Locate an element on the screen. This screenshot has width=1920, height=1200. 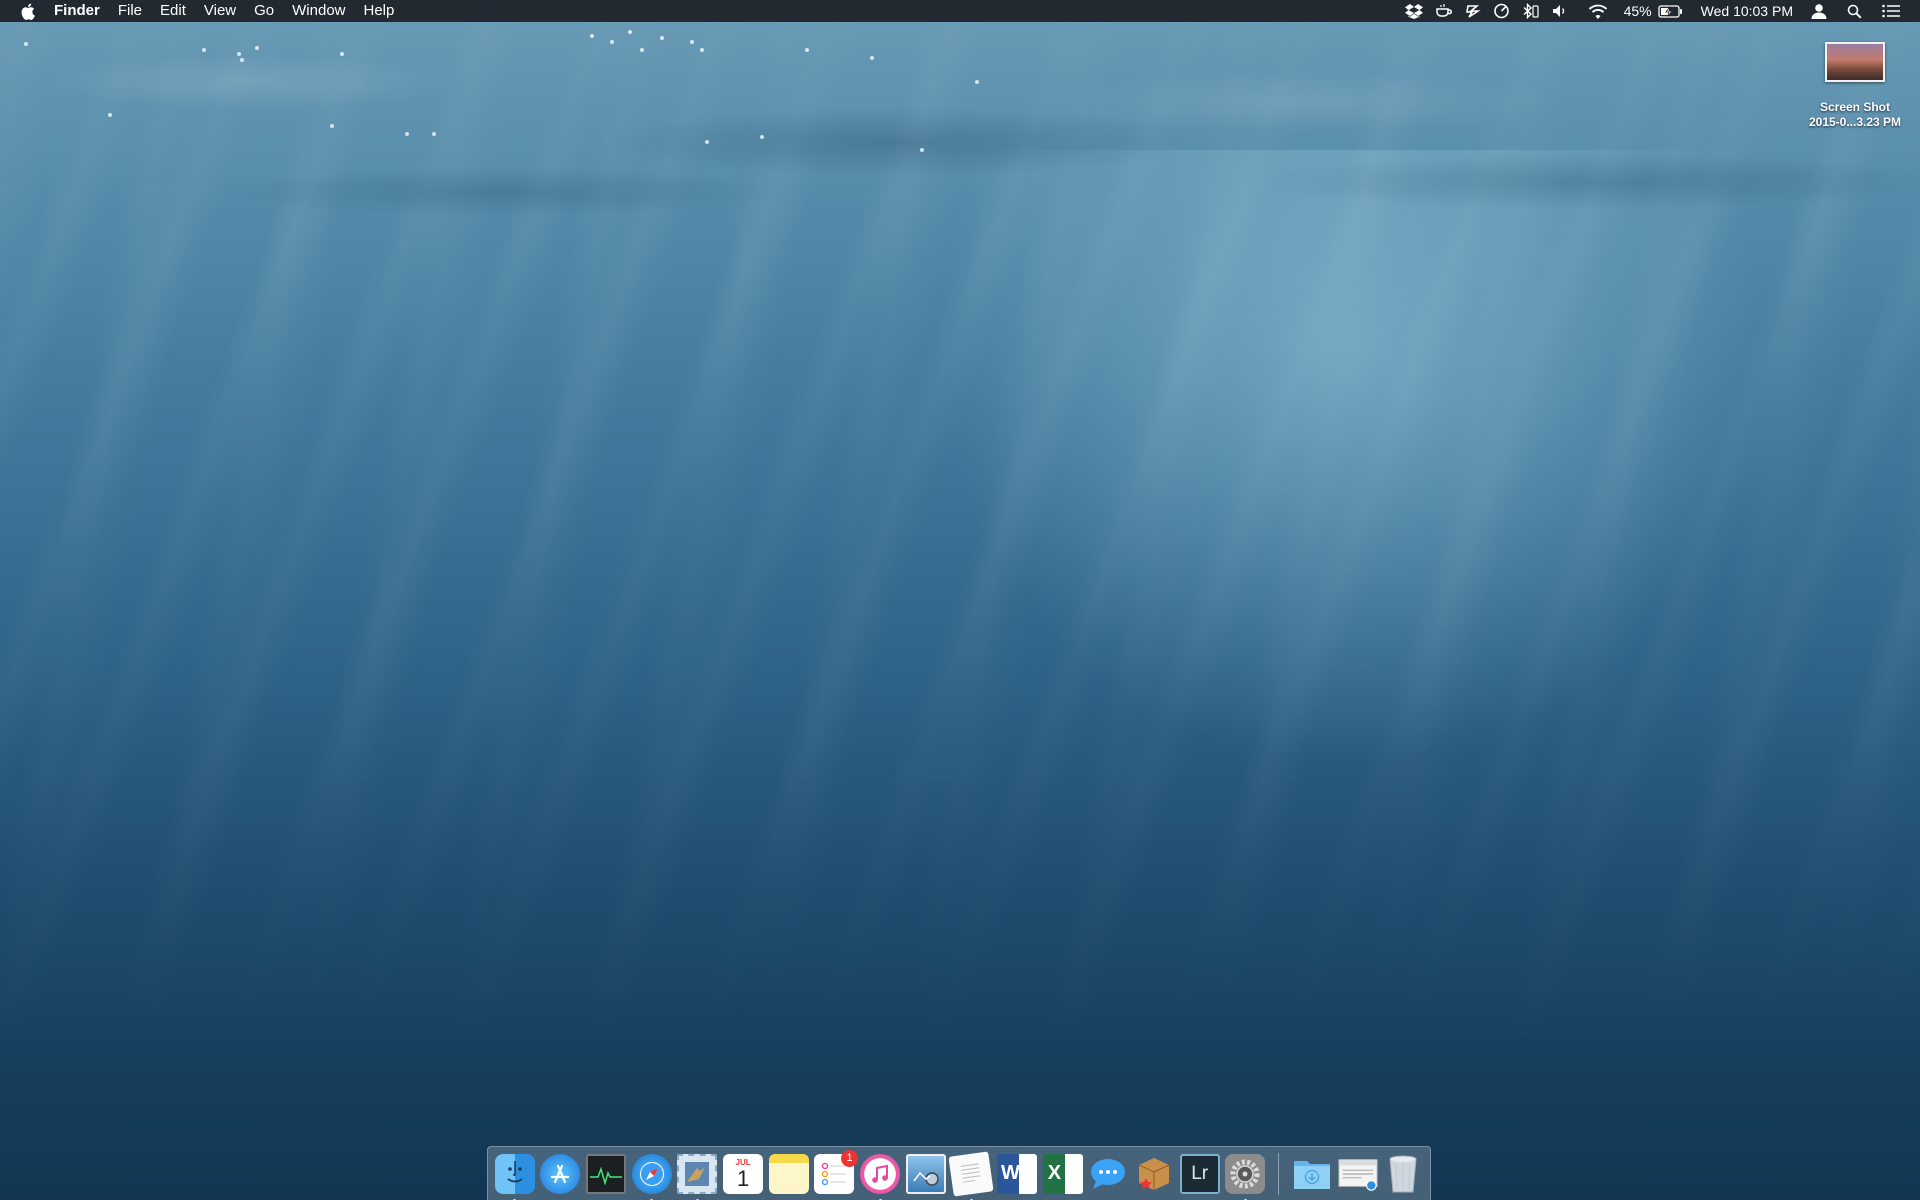
dock-itunes is located at coordinates (879, 1176).